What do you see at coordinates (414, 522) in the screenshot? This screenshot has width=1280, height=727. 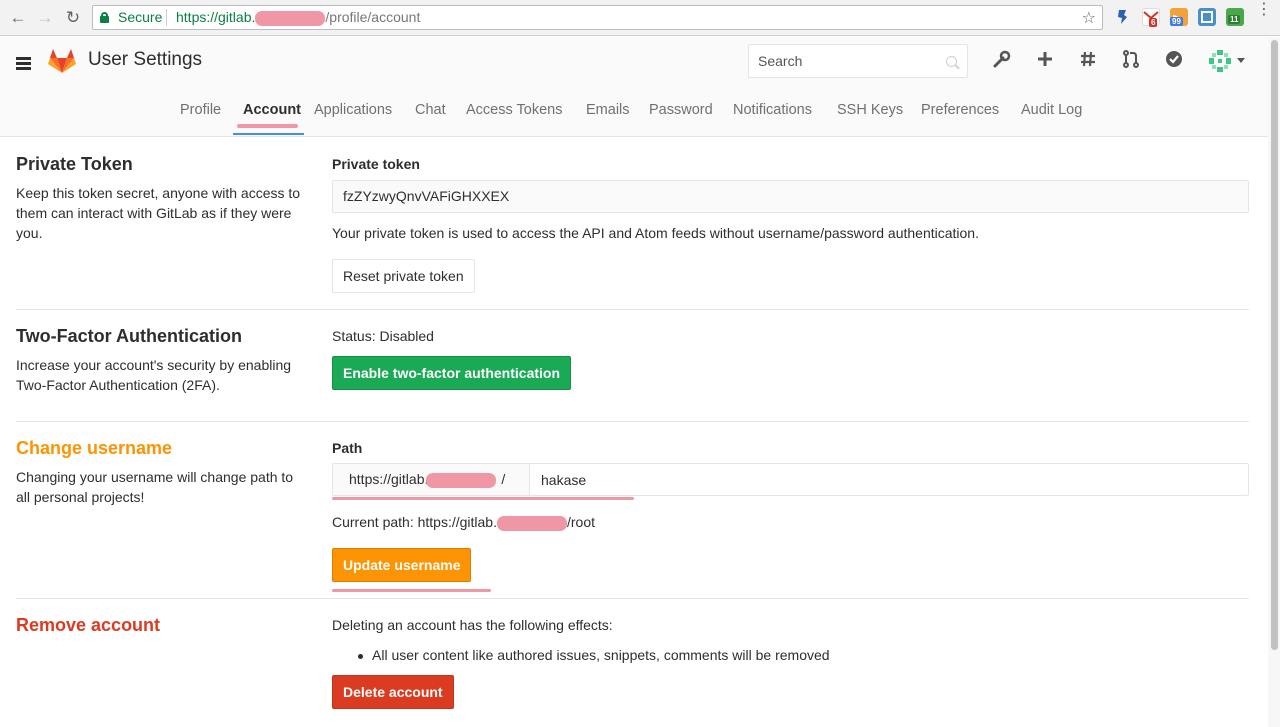 I see `current-path-start: Current path: https://gitlab.` at bounding box center [414, 522].